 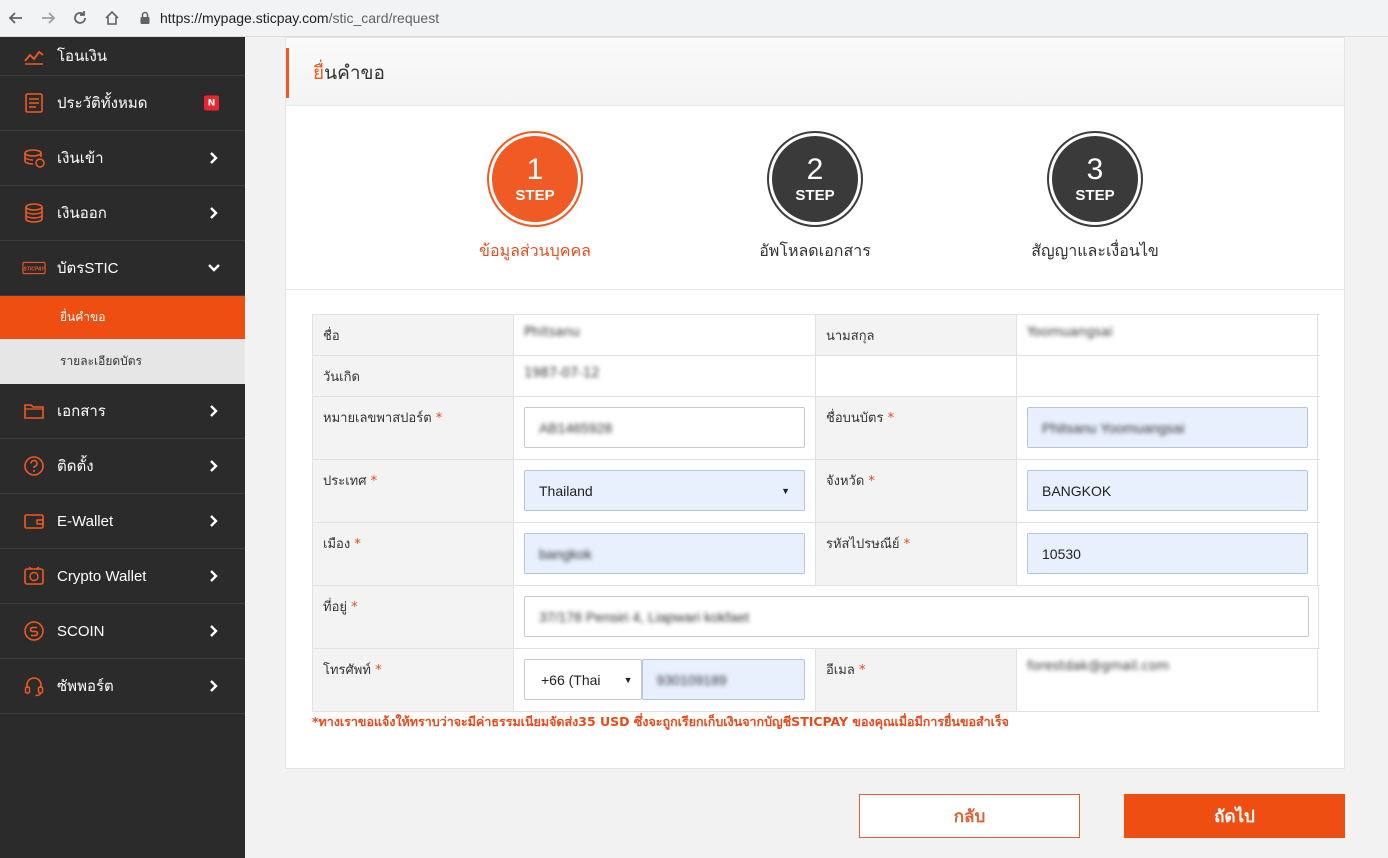 I want to click on sidebar-item-scoin: SCOIN, so click(x=122, y=631).